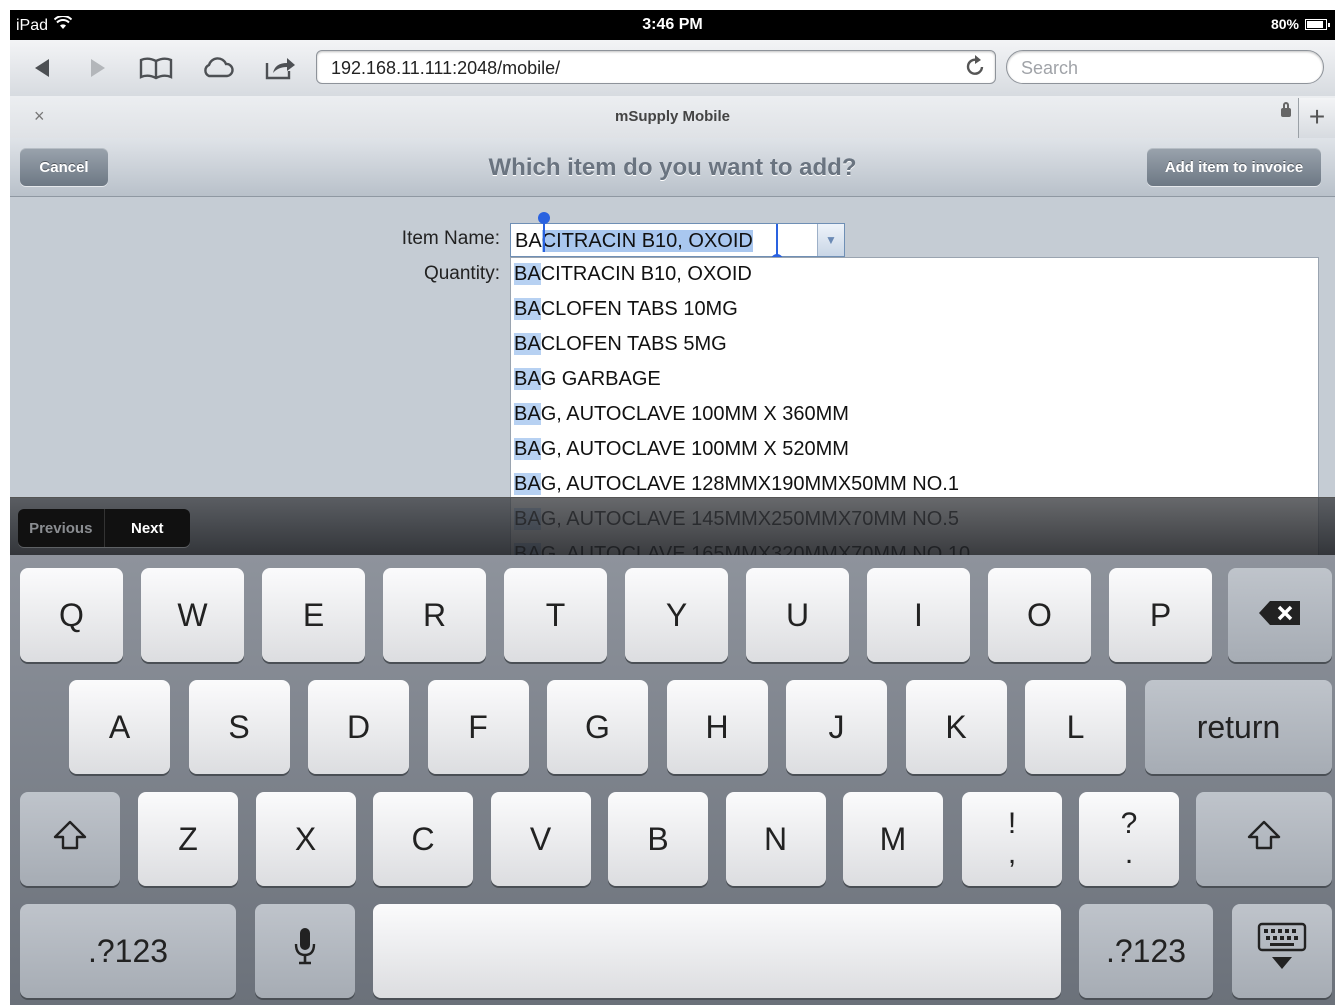  Describe the element at coordinates (434, 615) in the screenshot. I see `key-r: R` at that location.